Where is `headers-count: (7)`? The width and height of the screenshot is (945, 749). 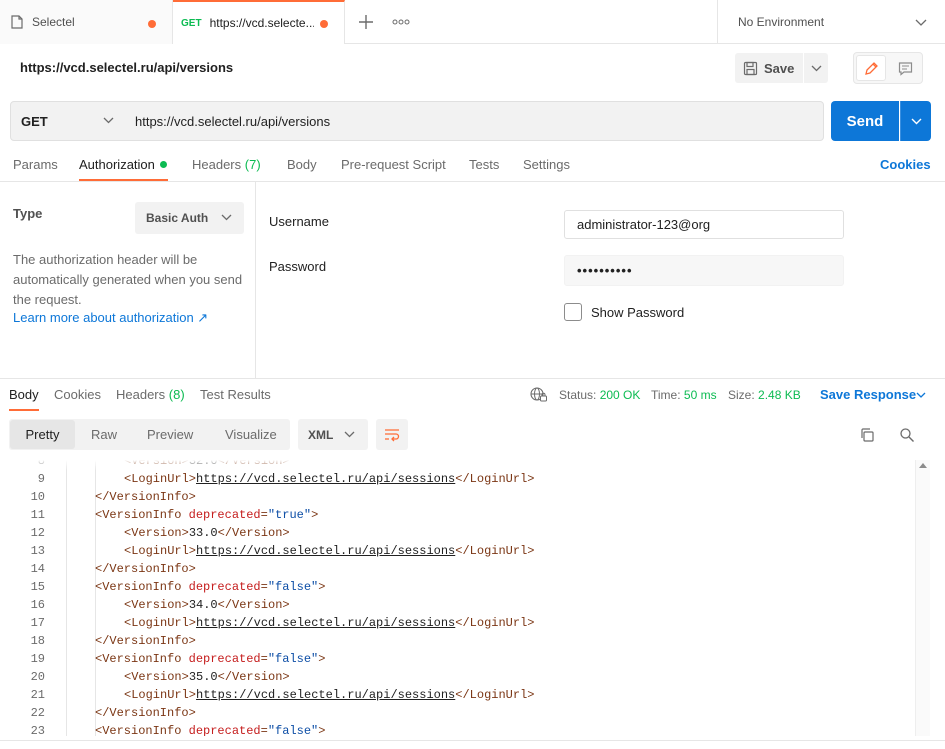
headers-count: (7) is located at coordinates (252, 164).